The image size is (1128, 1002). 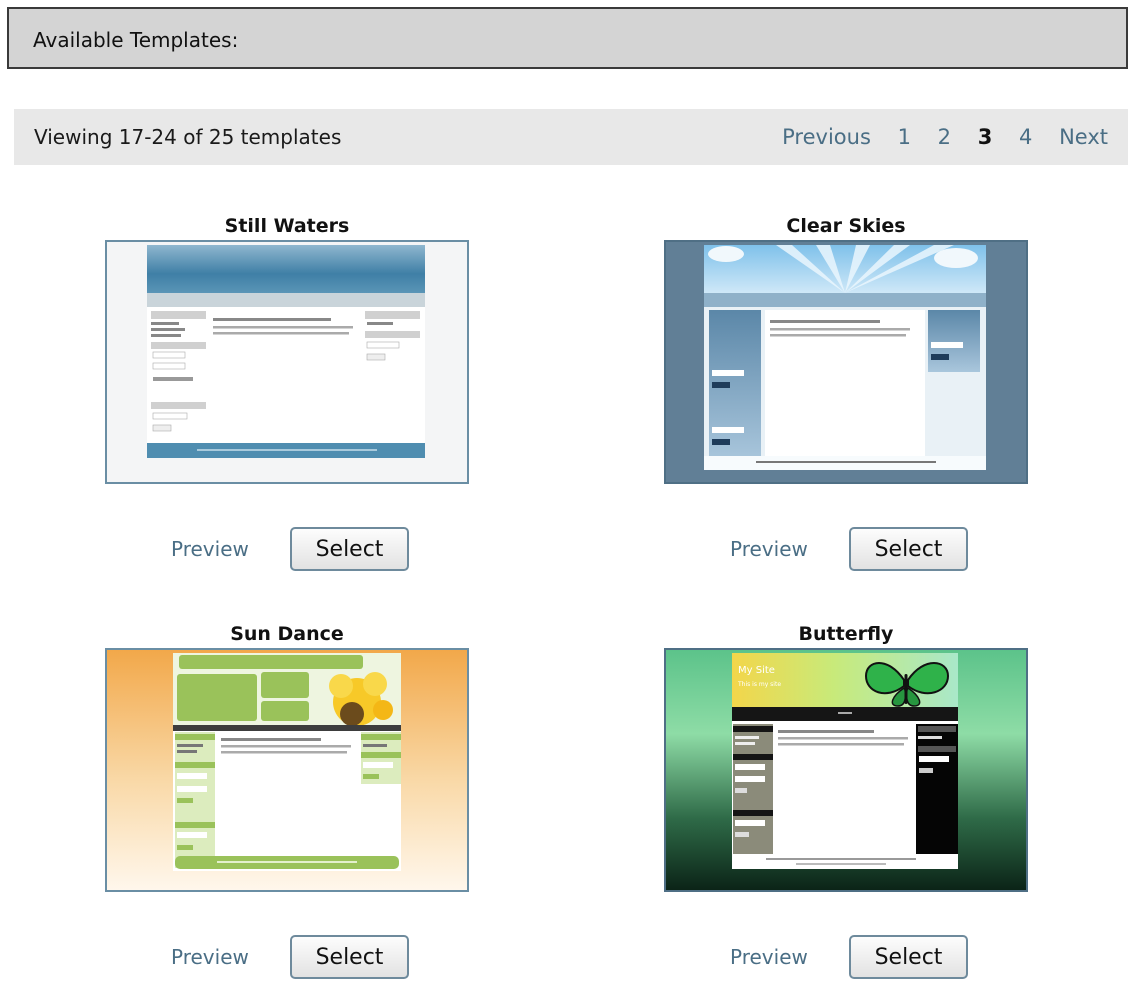 What do you see at coordinates (1083, 137) in the screenshot?
I see `next-link: Next` at bounding box center [1083, 137].